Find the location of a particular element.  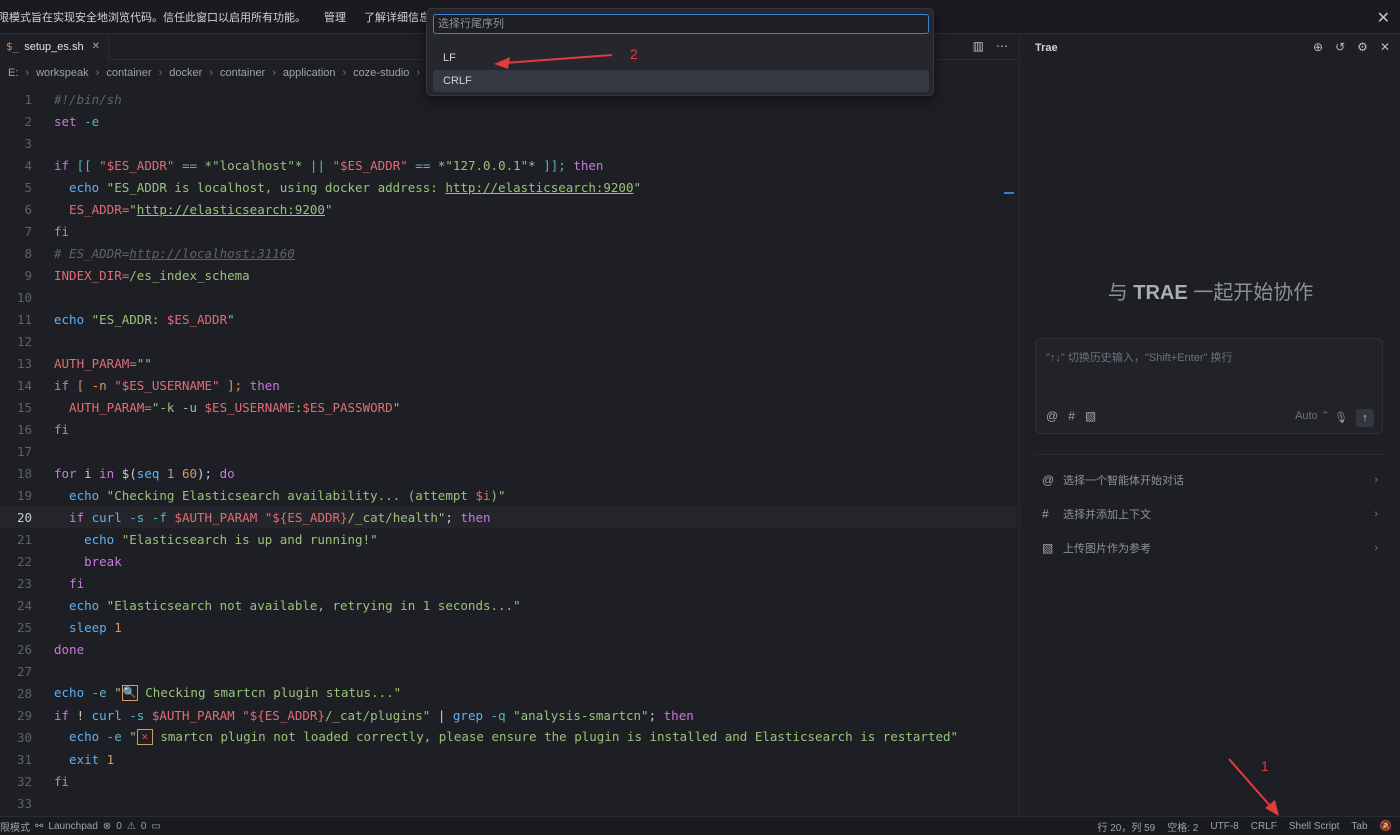

code-token: "-k -u is located at coordinates (178, 407).